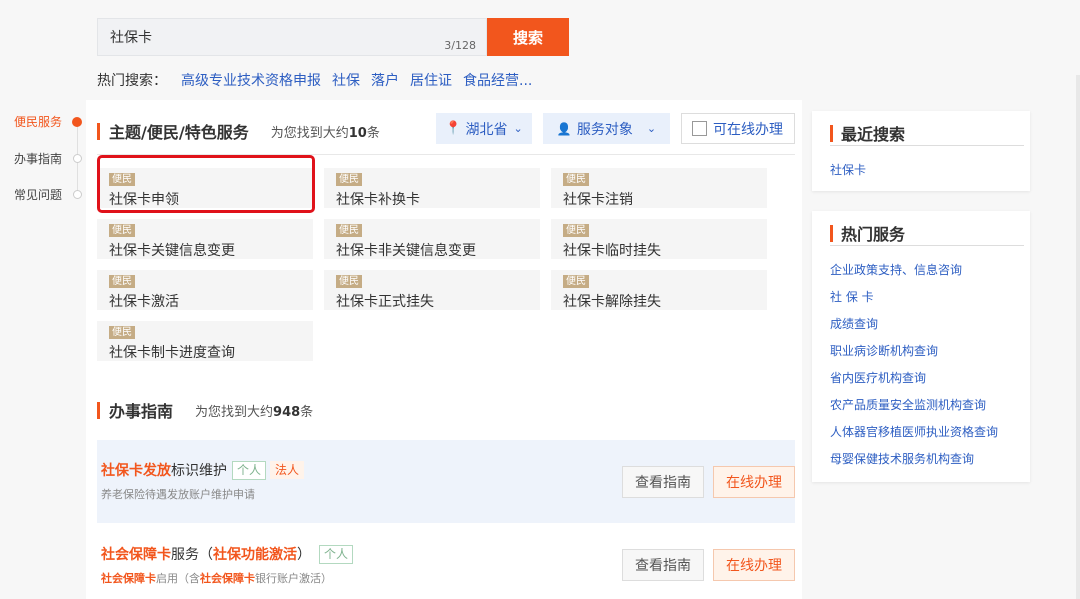 The height and width of the screenshot is (599, 1080). I want to click on person-icon: 👤, so click(564, 128).